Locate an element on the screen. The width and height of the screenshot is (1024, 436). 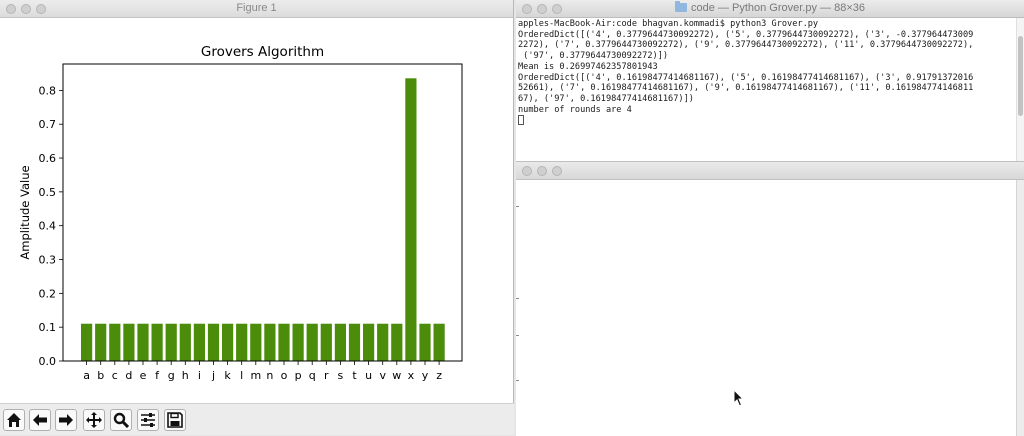
home-button is located at coordinates (14, 420).